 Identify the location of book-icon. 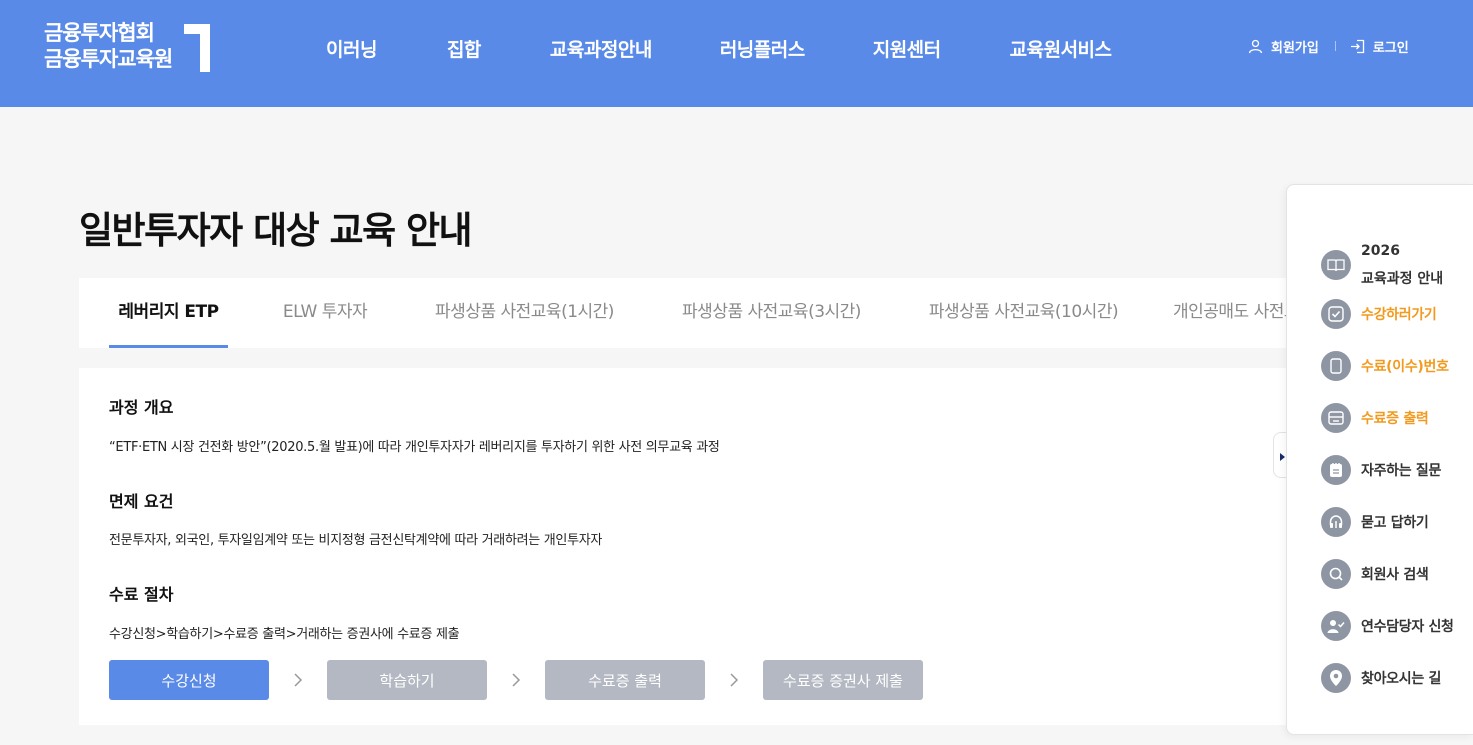
(1336, 265).